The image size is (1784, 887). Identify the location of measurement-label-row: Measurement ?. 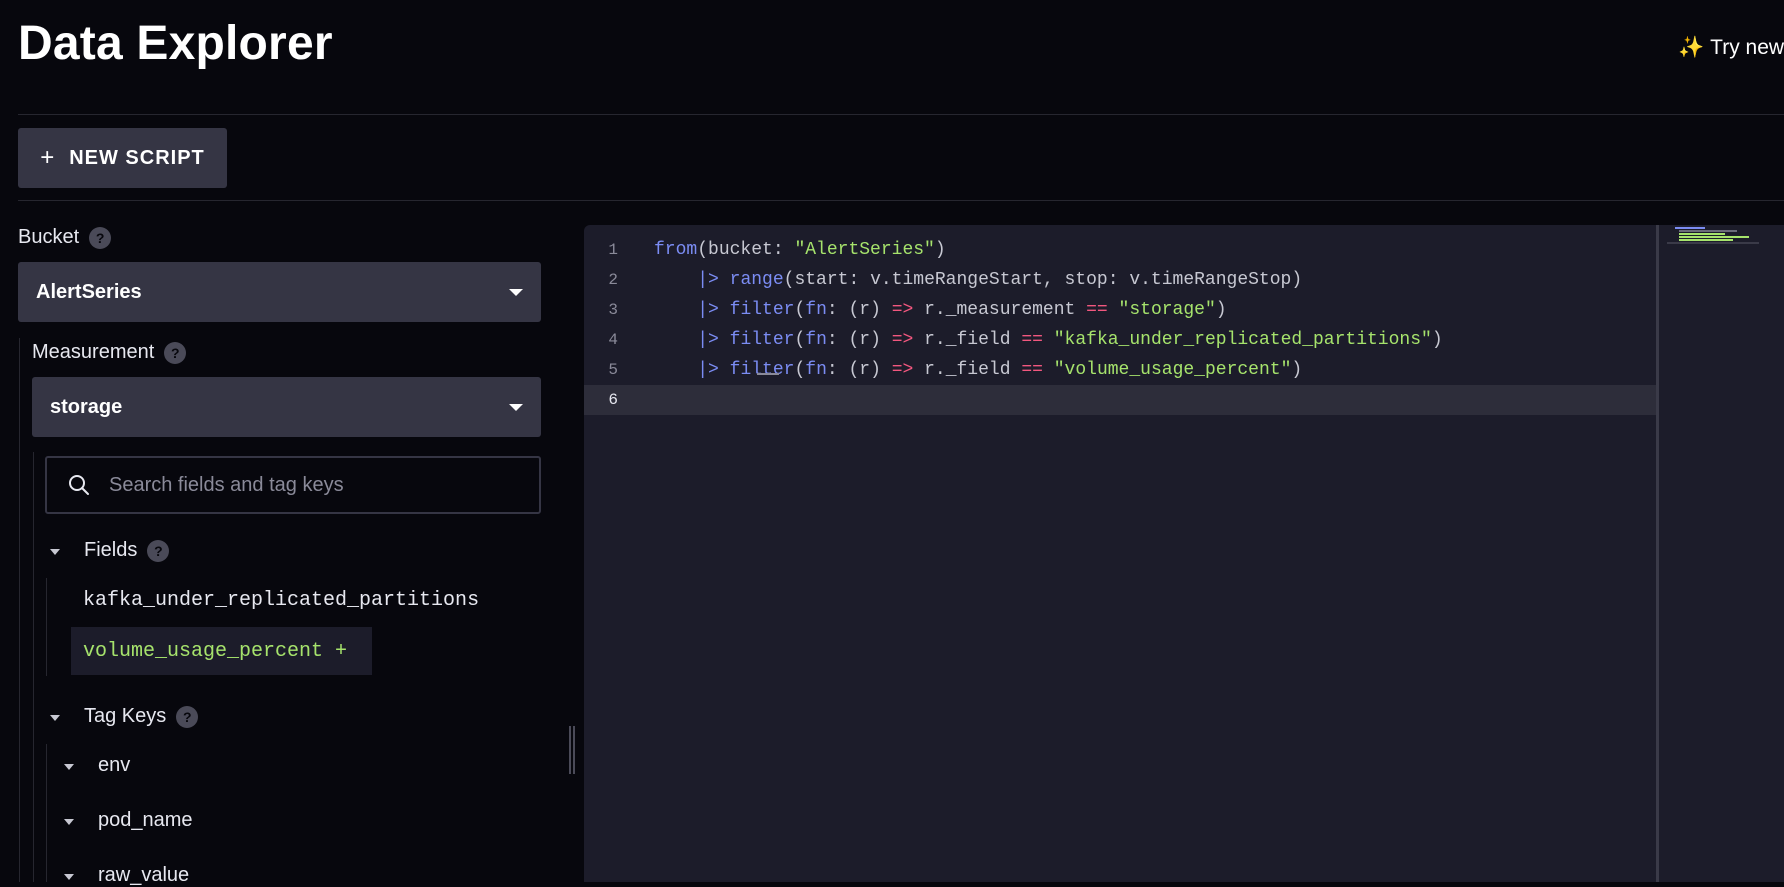
(109, 352).